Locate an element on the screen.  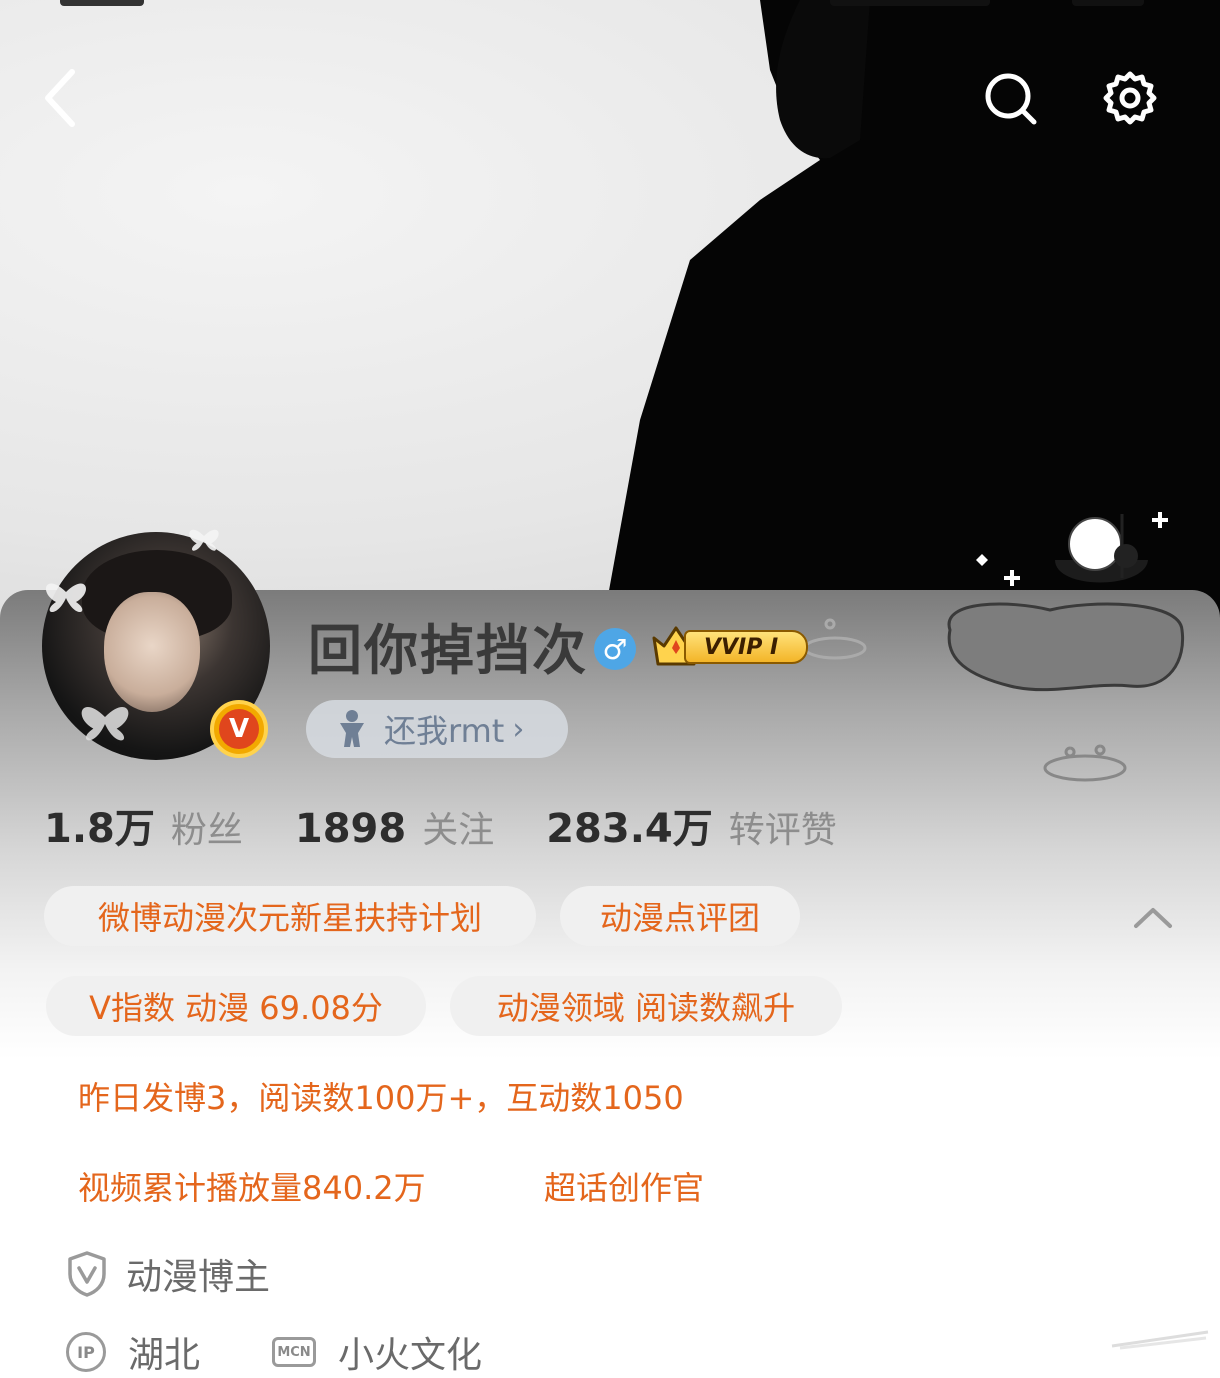
followers-label: 粉丝 is located at coordinates (207, 827).